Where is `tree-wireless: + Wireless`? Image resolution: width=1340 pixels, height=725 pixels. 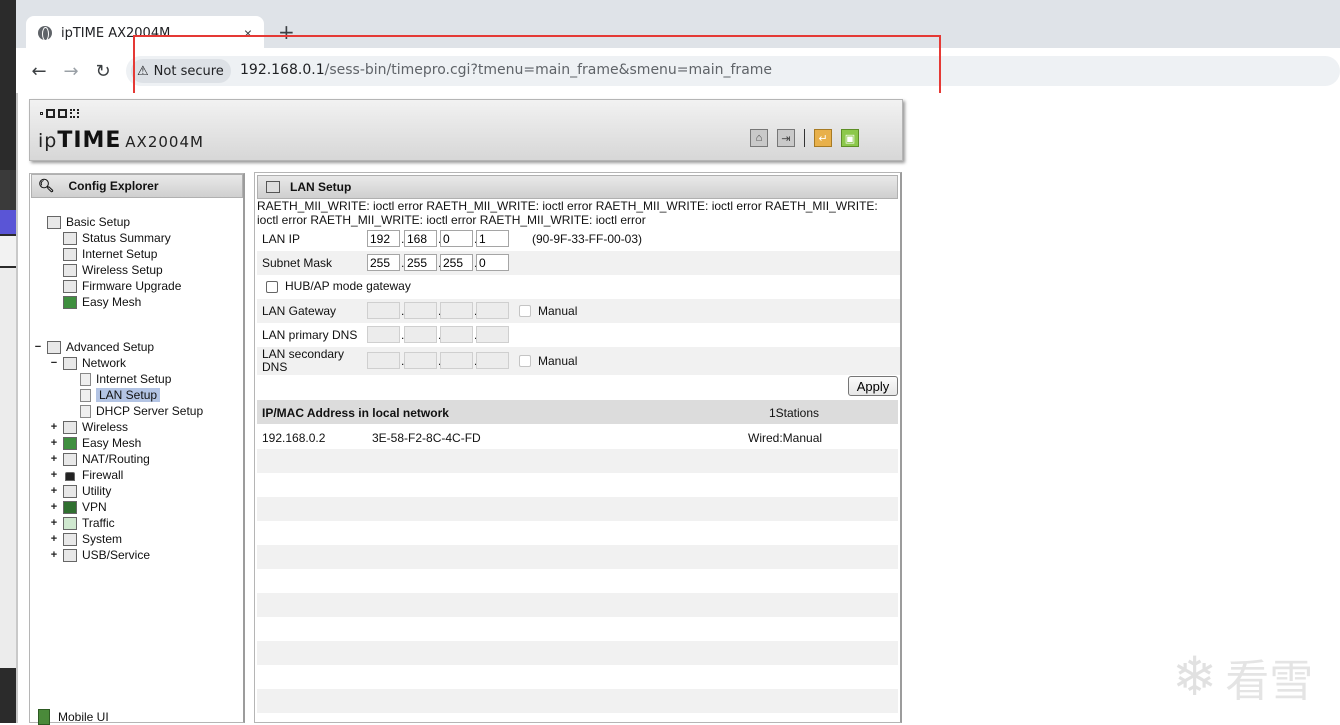 tree-wireless: + Wireless is located at coordinates (88, 427).